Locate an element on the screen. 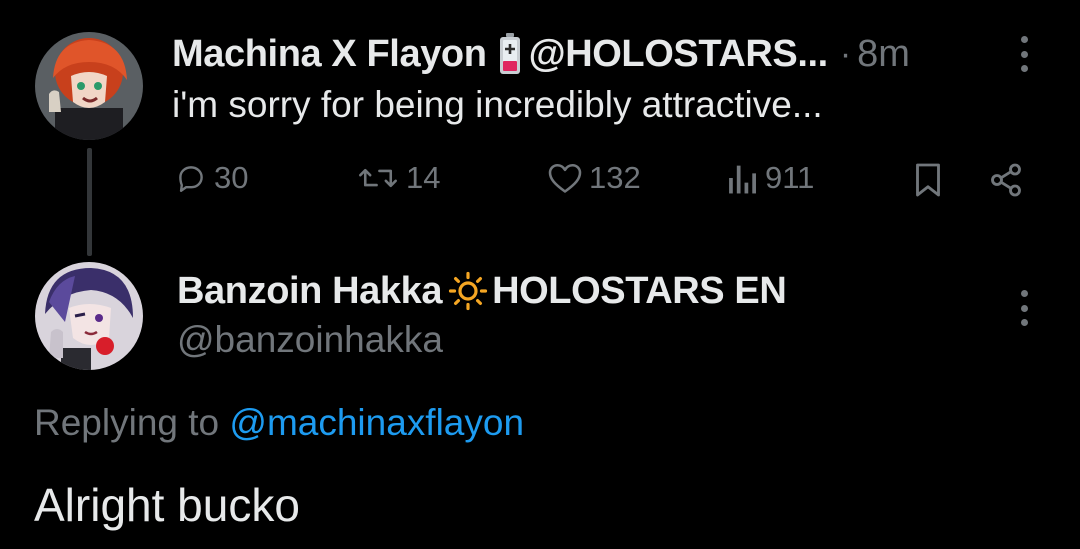 This screenshot has width=1080, height=549. bookmark-icon is located at coordinates (928, 180).